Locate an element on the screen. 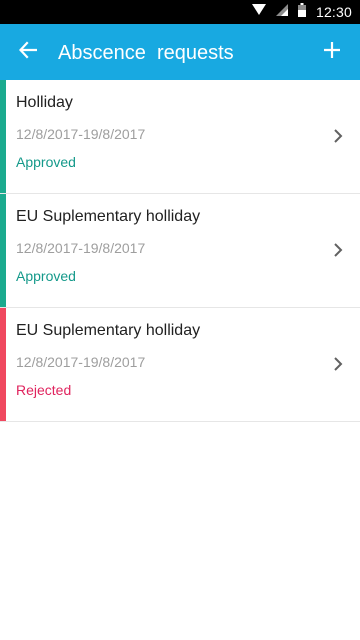 The height and width of the screenshot is (640, 360). request-title: Holliday is located at coordinates (44, 102).